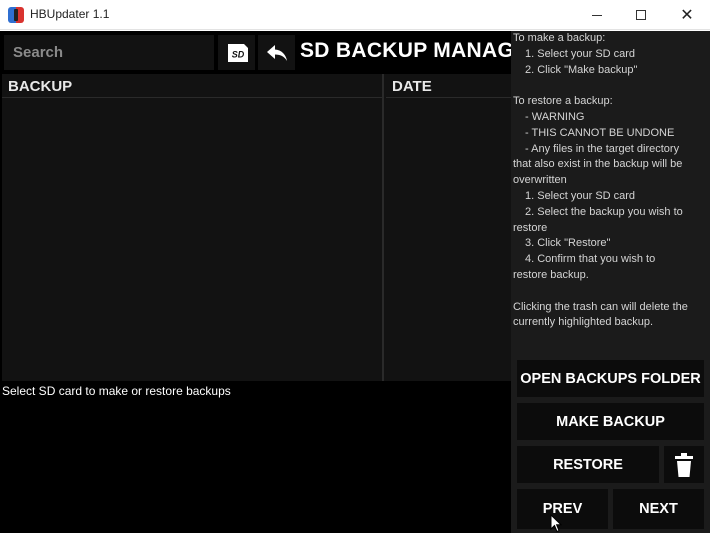 Image resolution: width=710 pixels, height=533 pixels. Describe the element at coordinates (610, 421) in the screenshot. I see `make-backup-button: MAKE BACKUP` at that location.